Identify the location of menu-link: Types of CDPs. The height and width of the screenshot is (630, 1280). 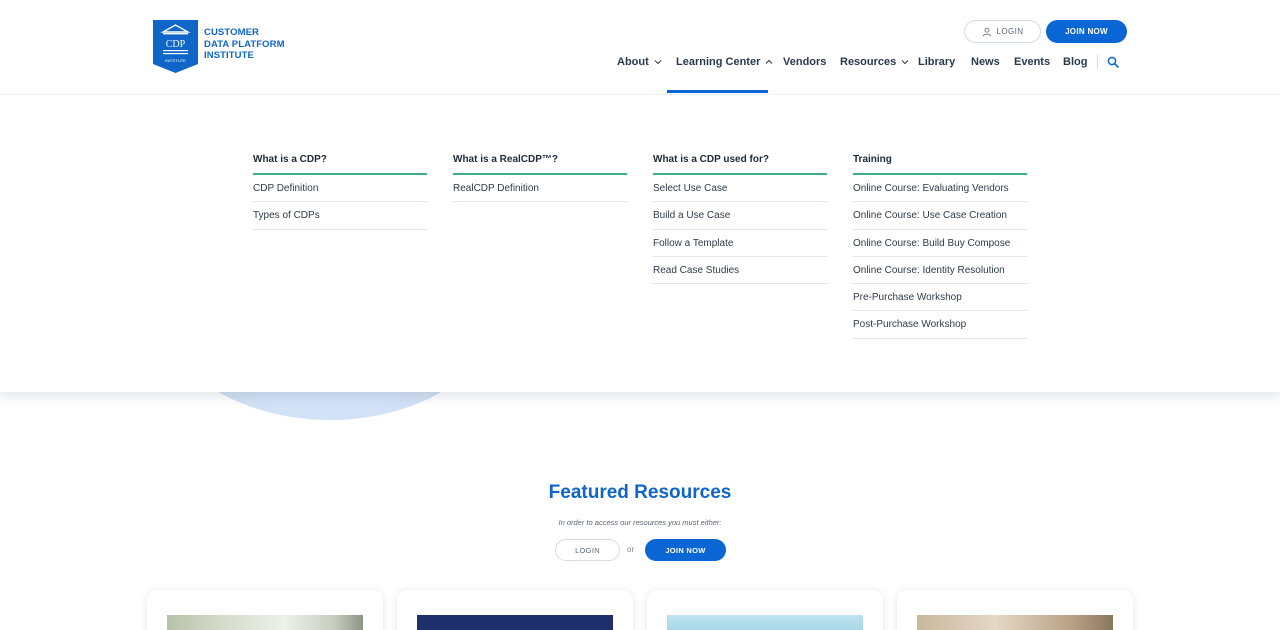
(340, 216).